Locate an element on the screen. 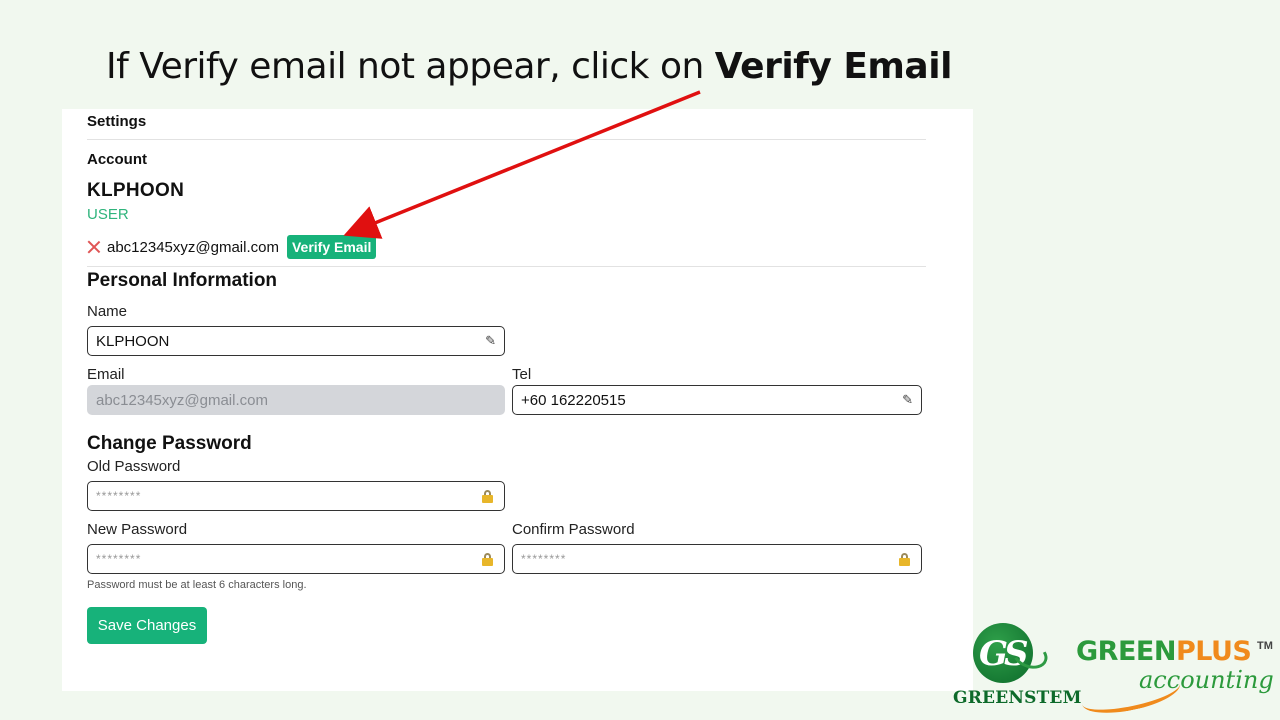  account-role: USER is located at coordinates (108, 214).